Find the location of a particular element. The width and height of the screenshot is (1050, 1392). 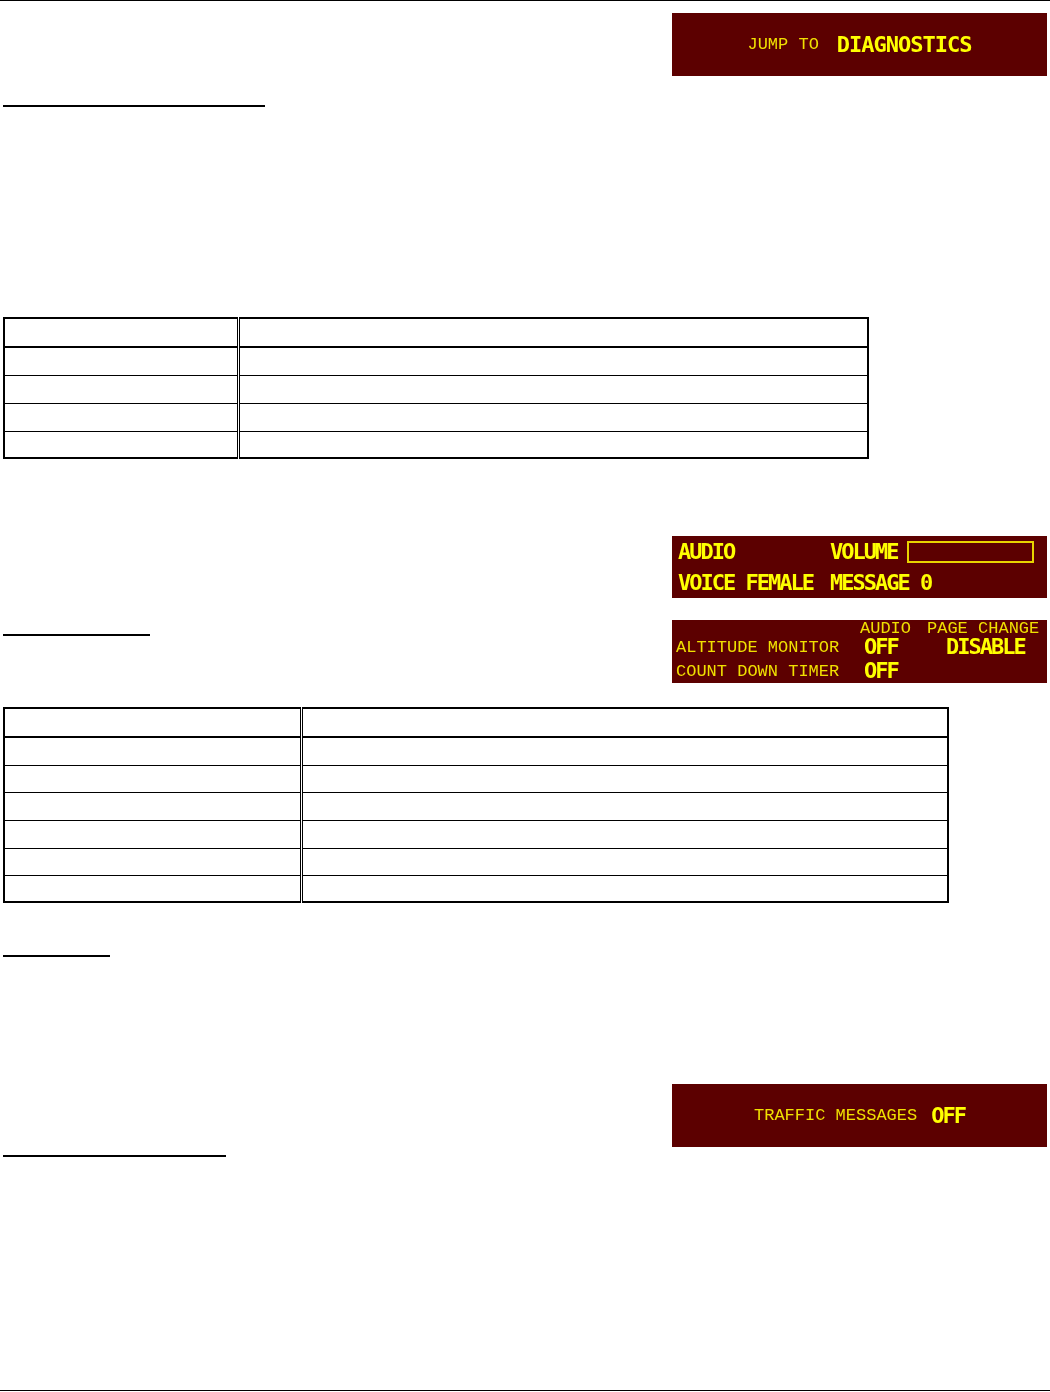

jump-label: JUMP TO is located at coordinates (783, 44).